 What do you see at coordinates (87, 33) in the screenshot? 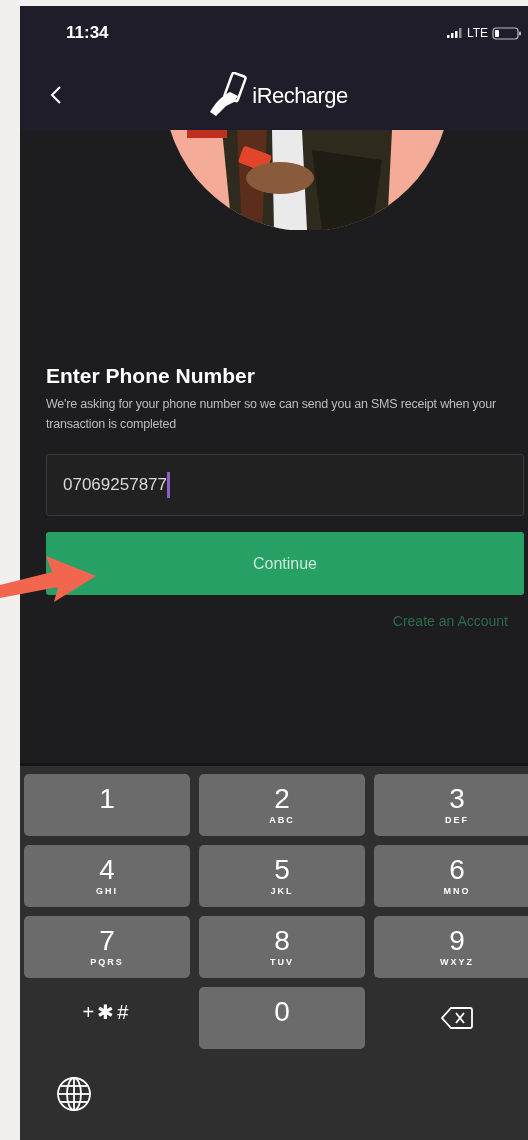
I see `status-time: 11:34` at bounding box center [87, 33].